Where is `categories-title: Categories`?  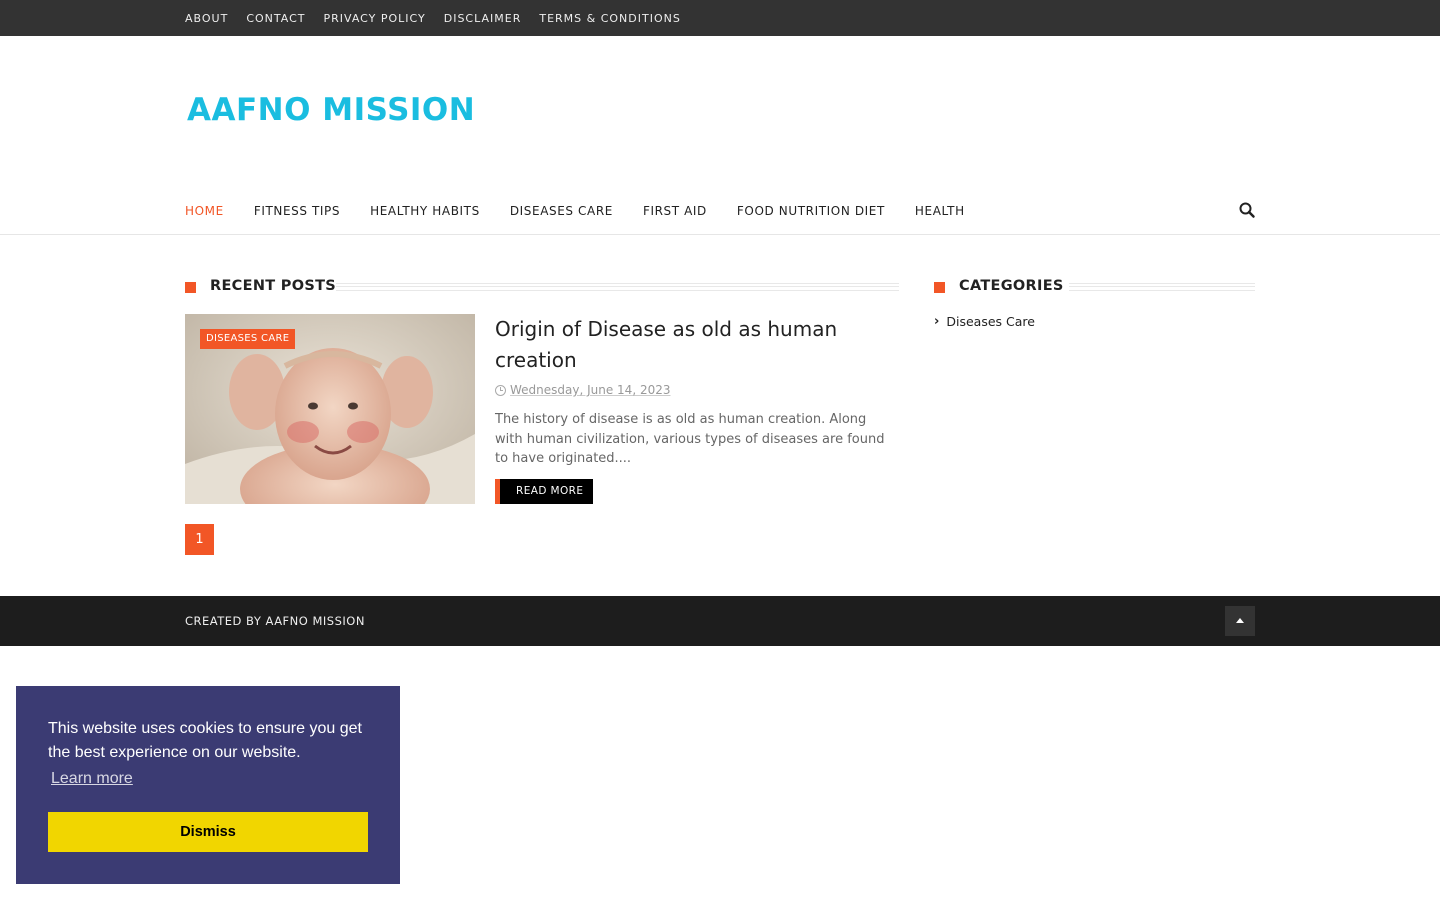 categories-title: Categories is located at coordinates (1011, 286).